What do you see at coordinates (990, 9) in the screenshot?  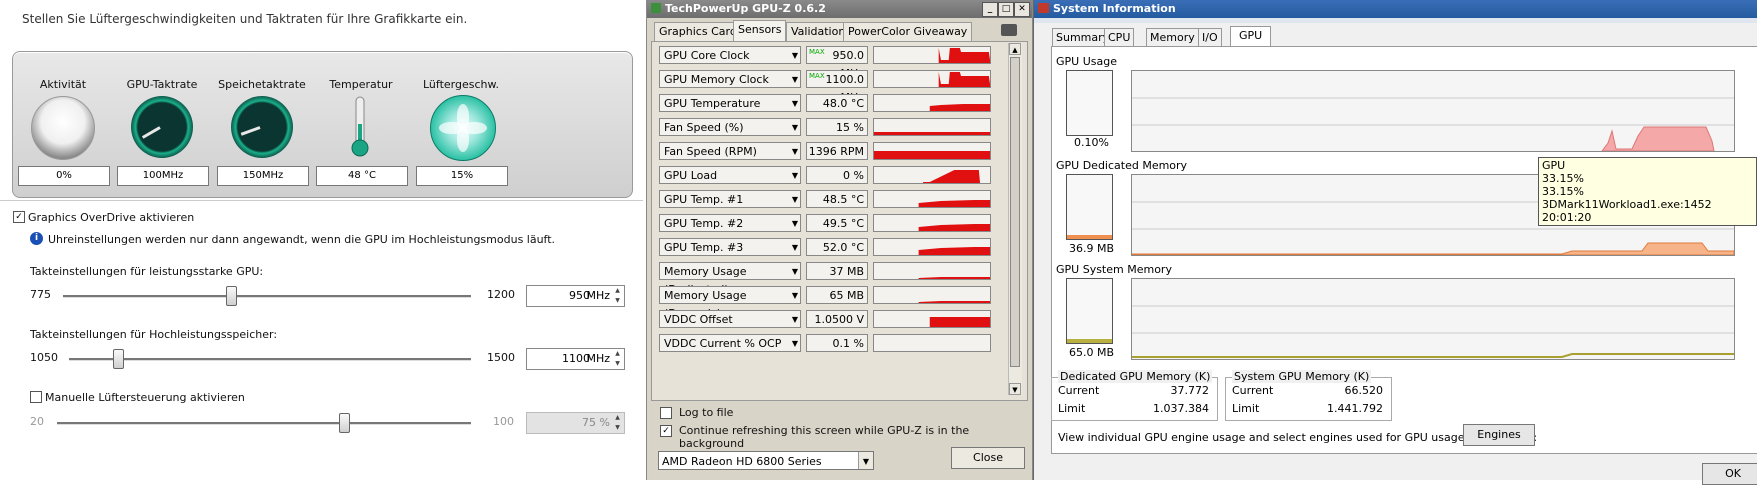 I see `minimize-icon: _` at bounding box center [990, 9].